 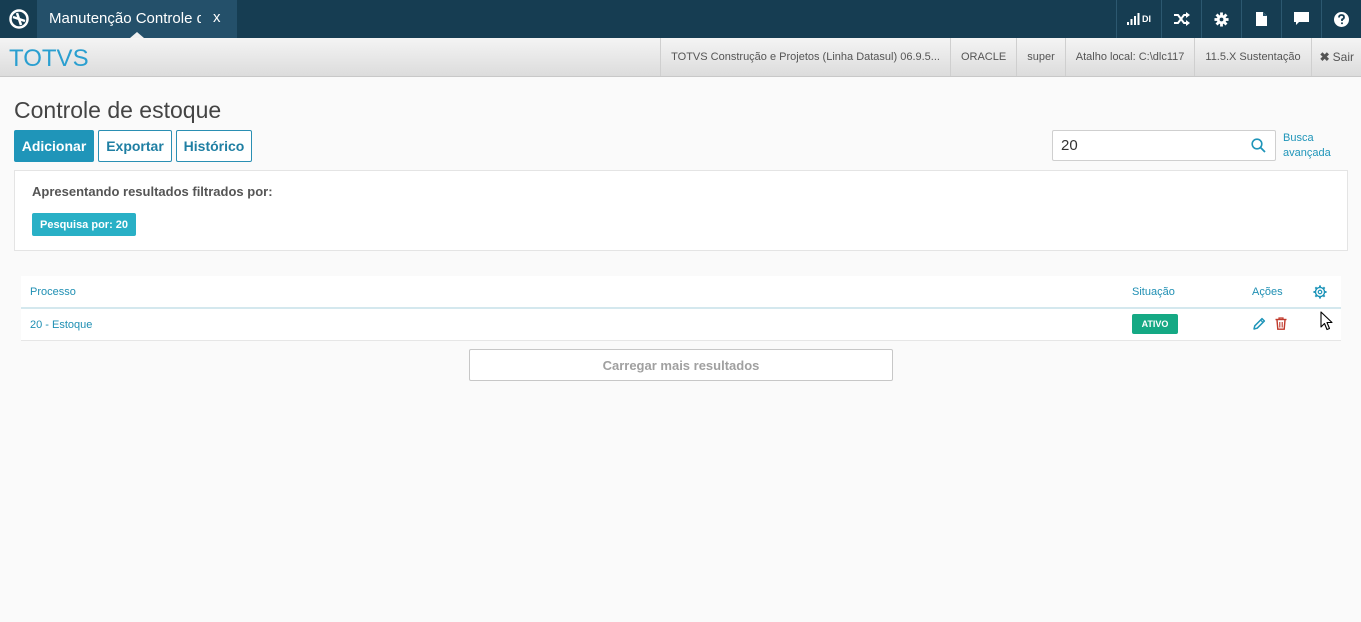 What do you see at coordinates (1324, 57) in the screenshot?
I see `close-icon: ✖` at bounding box center [1324, 57].